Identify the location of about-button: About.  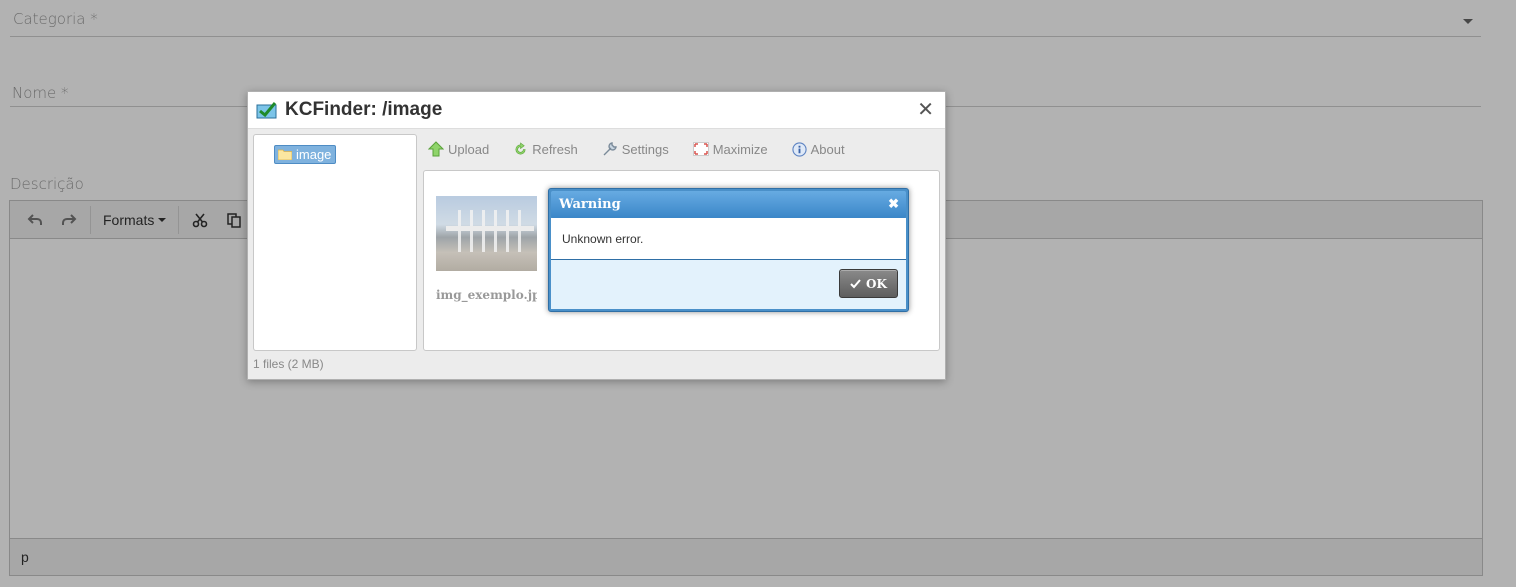
(818, 149).